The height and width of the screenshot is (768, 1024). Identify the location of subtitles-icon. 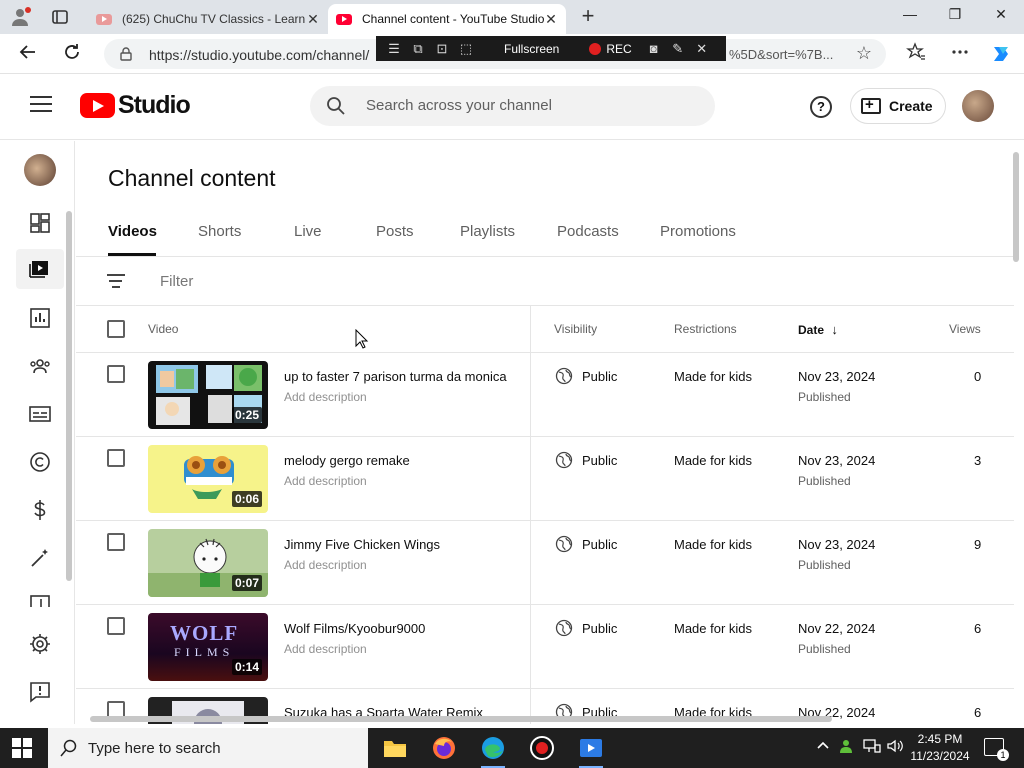
(40, 414).